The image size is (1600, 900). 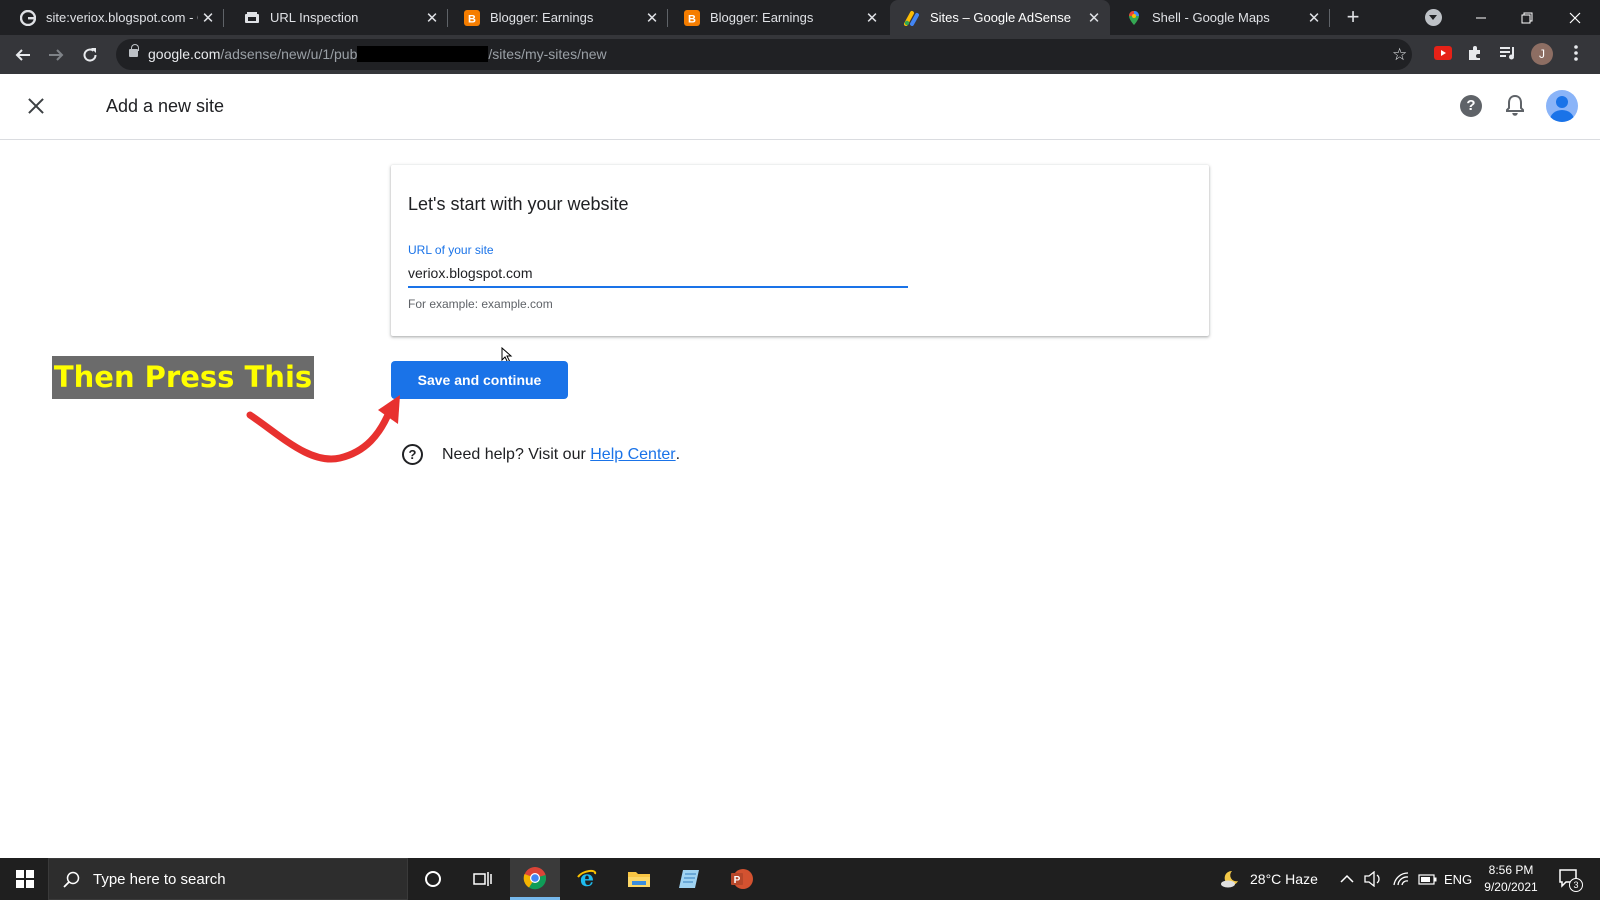 What do you see at coordinates (639, 879) in the screenshot?
I see `file-explorer-icon` at bounding box center [639, 879].